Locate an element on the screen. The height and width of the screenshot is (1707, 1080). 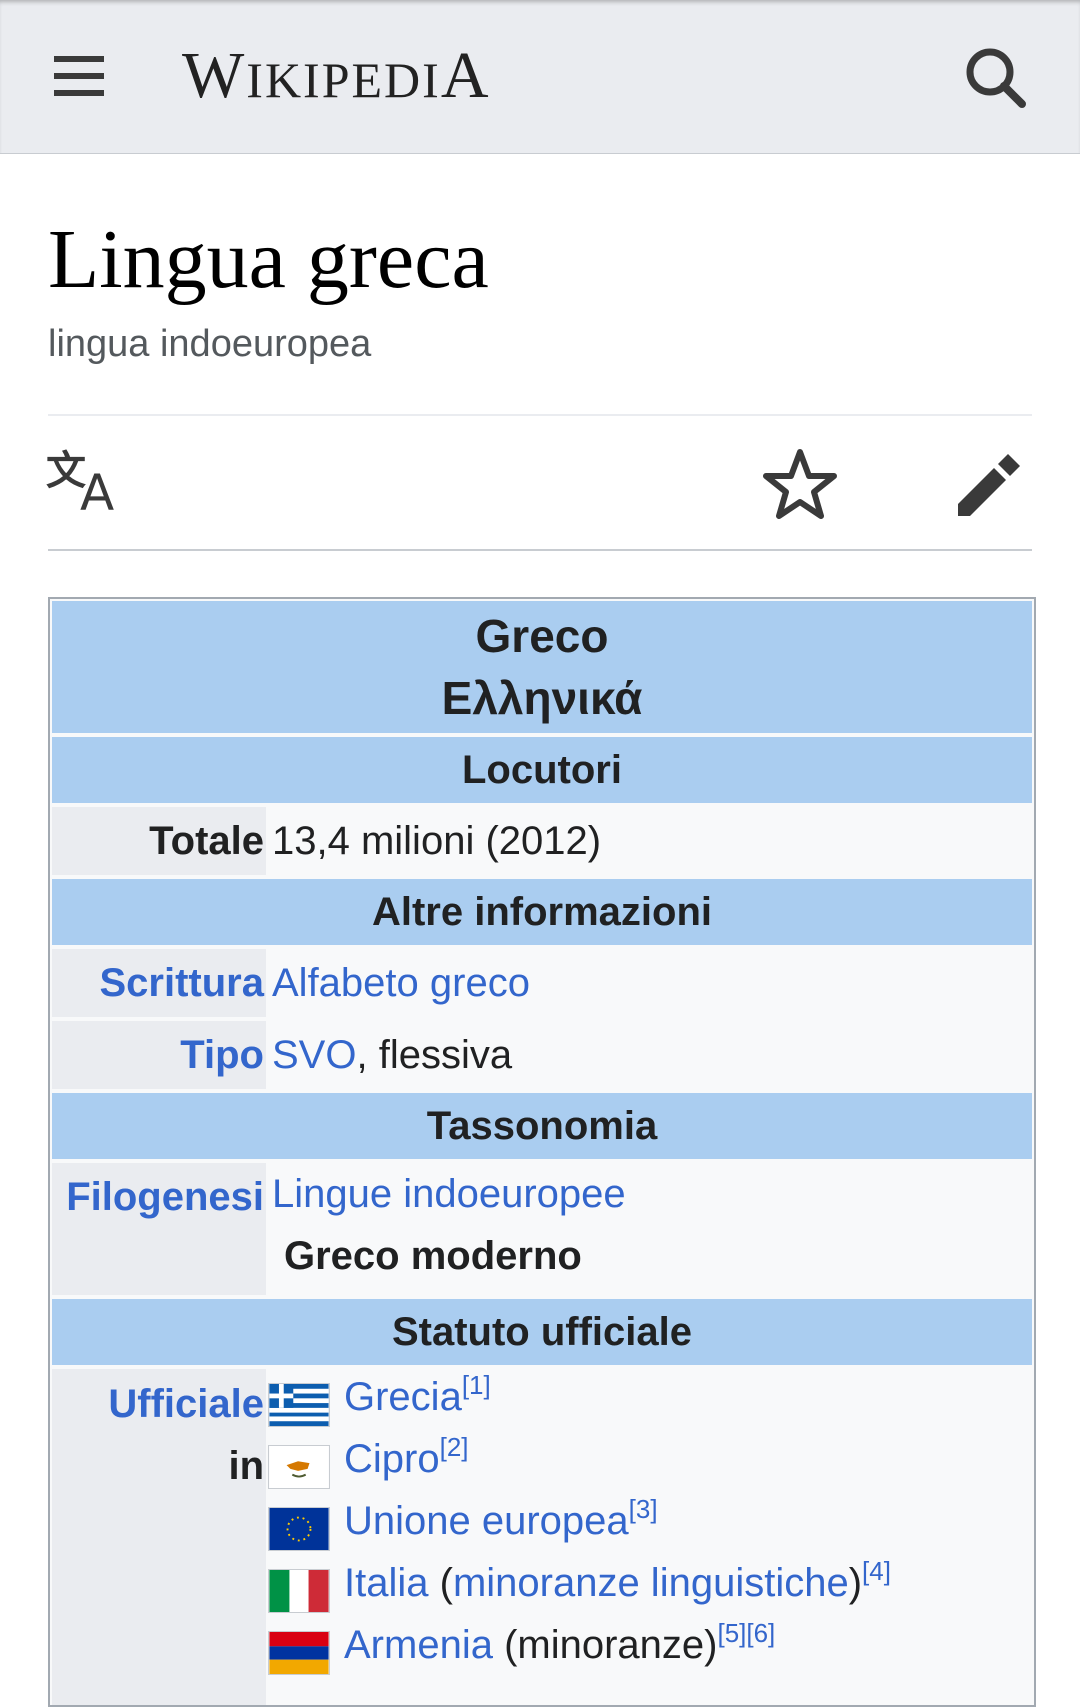
italia-link: Italia is located at coordinates (386, 1583).